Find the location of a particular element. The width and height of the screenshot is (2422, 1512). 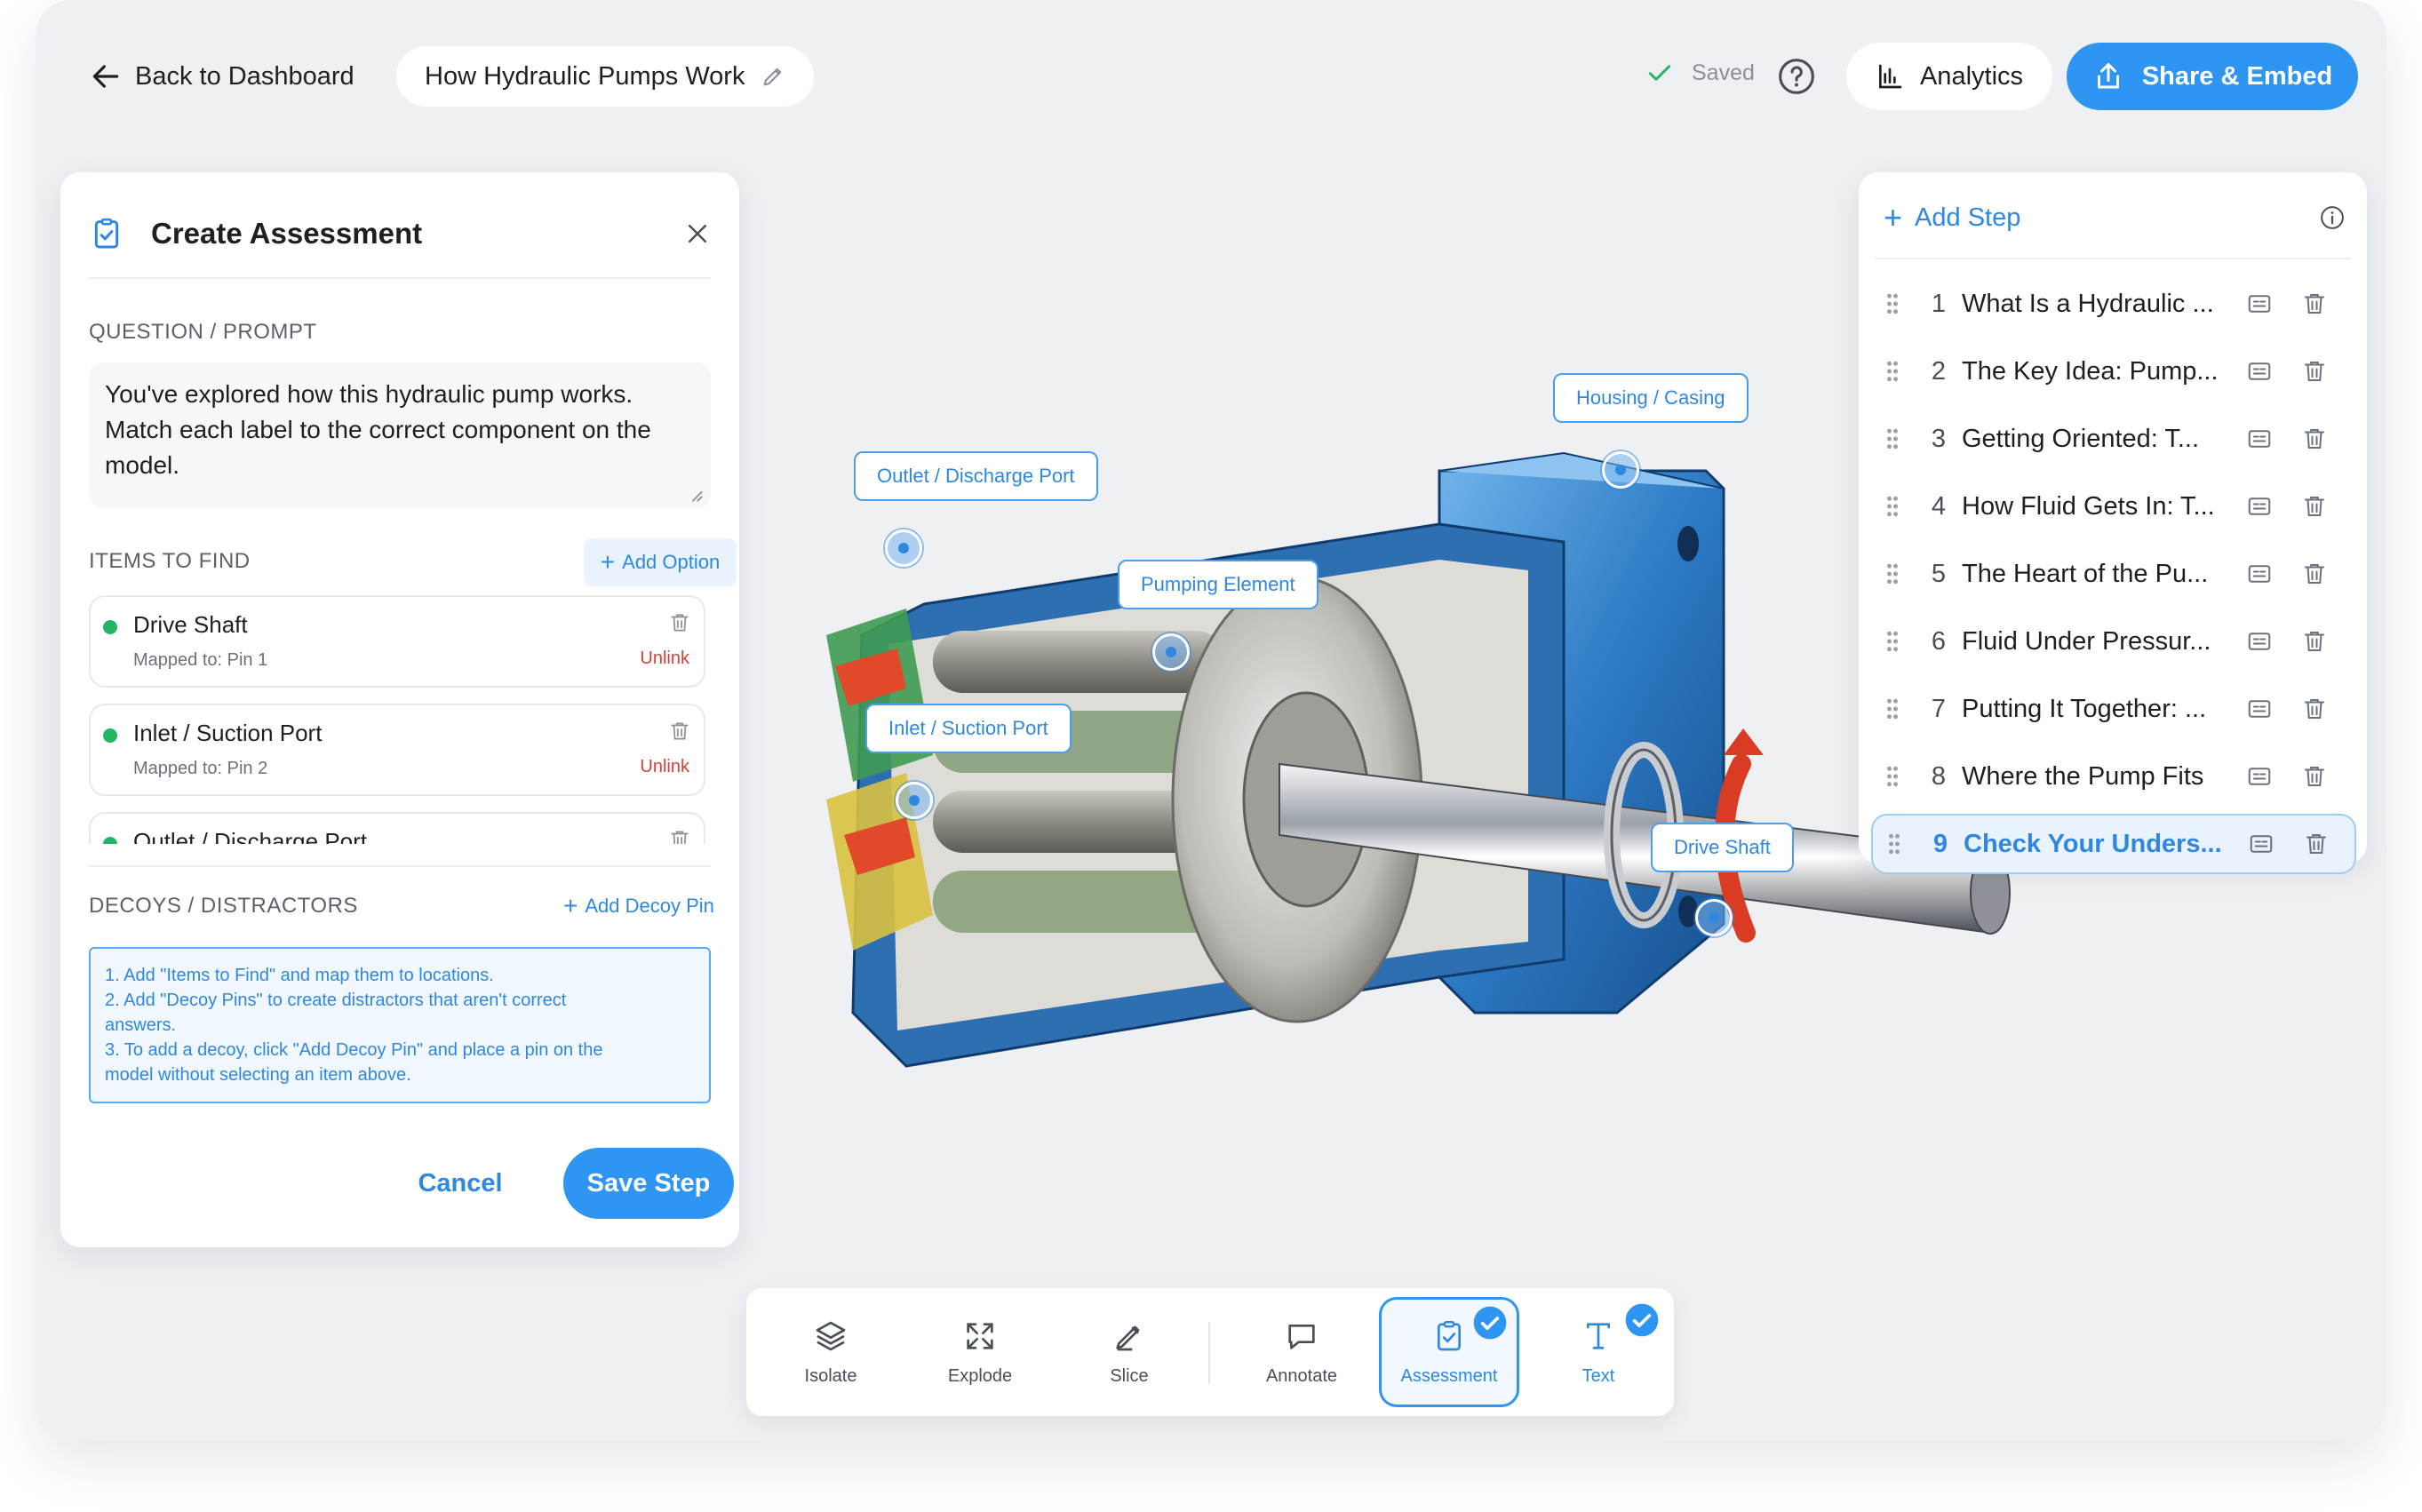

back-to-dashboard-button: Back to Dashboard is located at coordinates (222, 76).